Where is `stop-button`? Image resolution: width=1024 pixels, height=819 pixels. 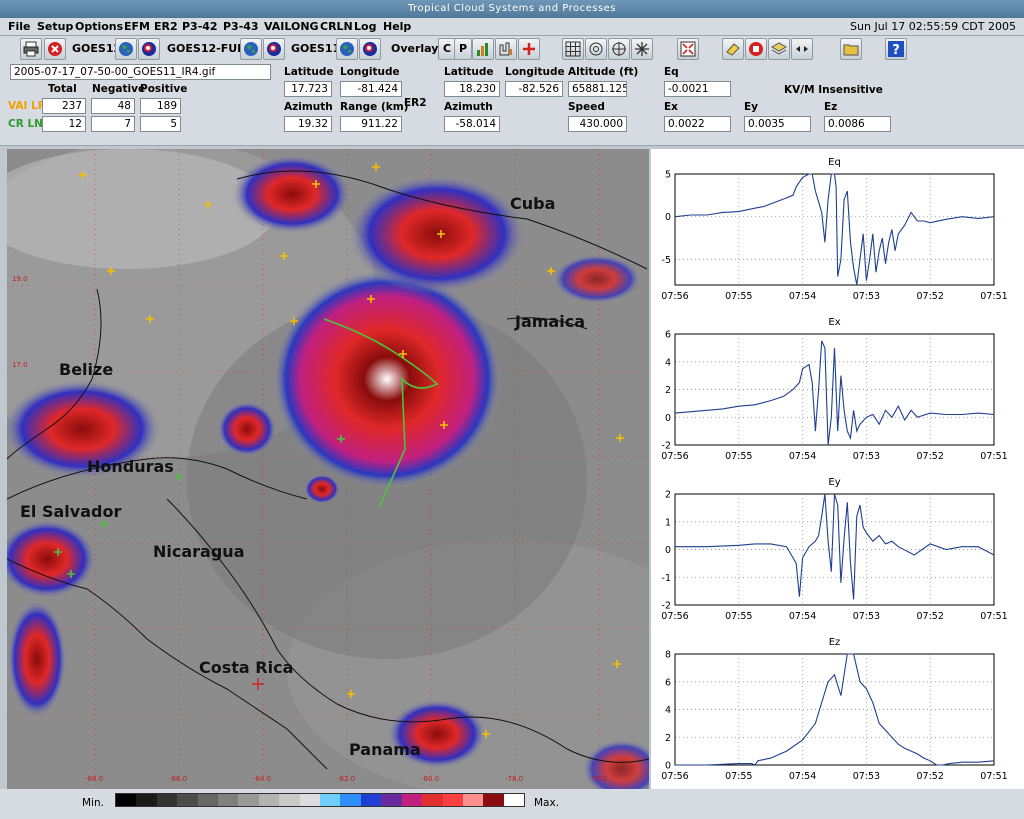 stop-button is located at coordinates (55, 49).